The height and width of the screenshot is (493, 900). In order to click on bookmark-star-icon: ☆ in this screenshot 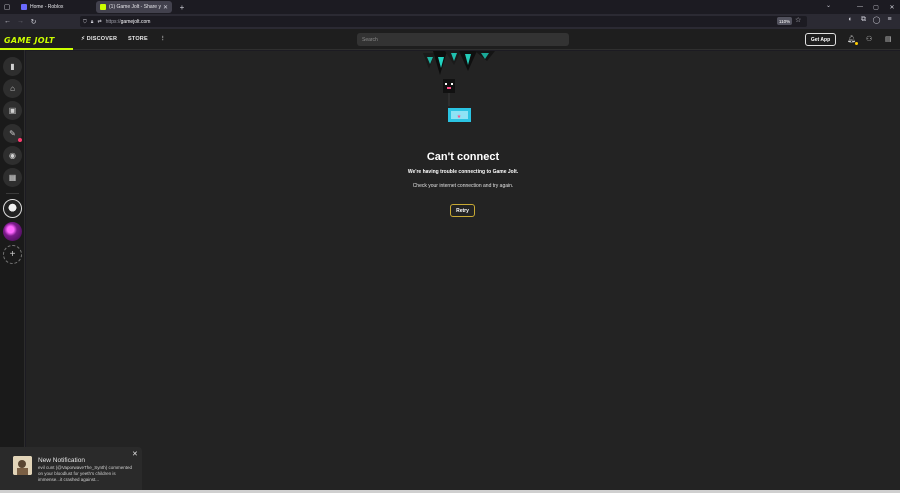, I will do `click(798, 20)`.